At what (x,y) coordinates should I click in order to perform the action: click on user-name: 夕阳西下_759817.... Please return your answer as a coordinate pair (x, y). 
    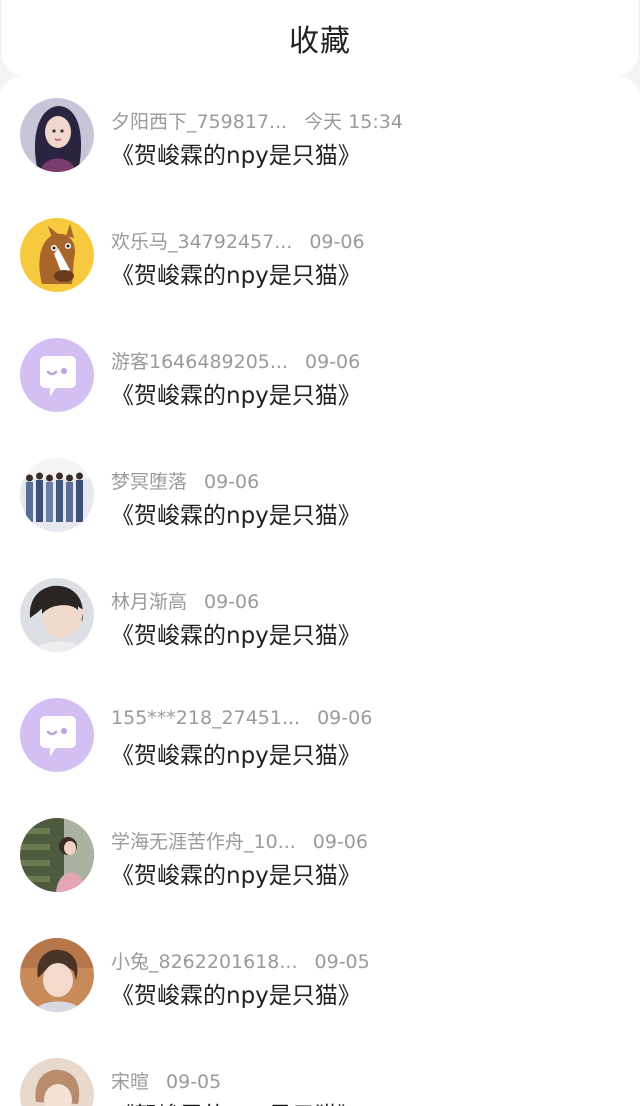
    Looking at the image, I should click on (199, 120).